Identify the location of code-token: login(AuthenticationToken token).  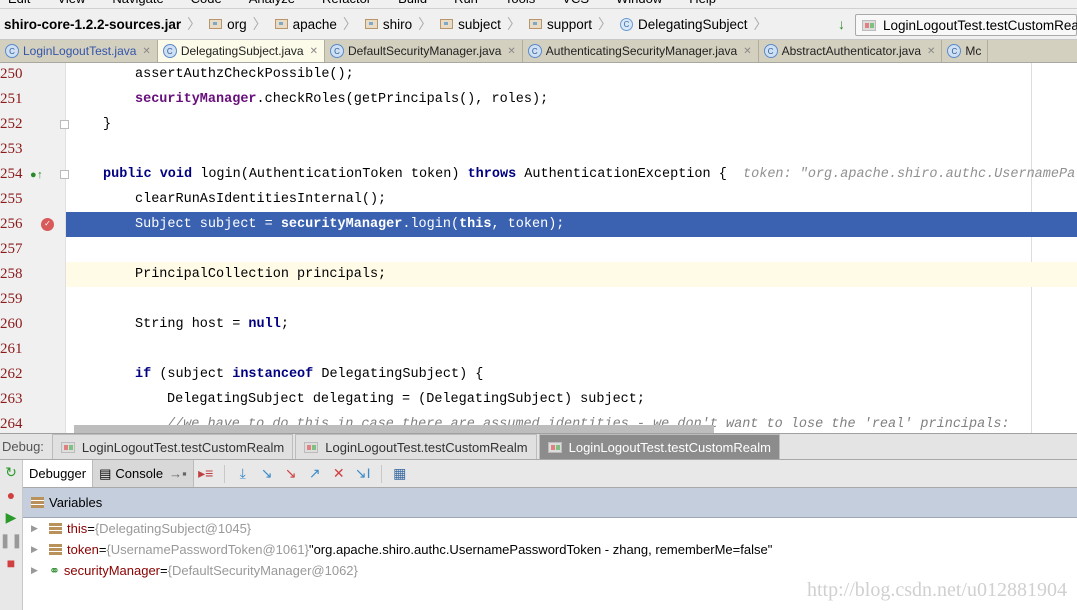
(334, 174).